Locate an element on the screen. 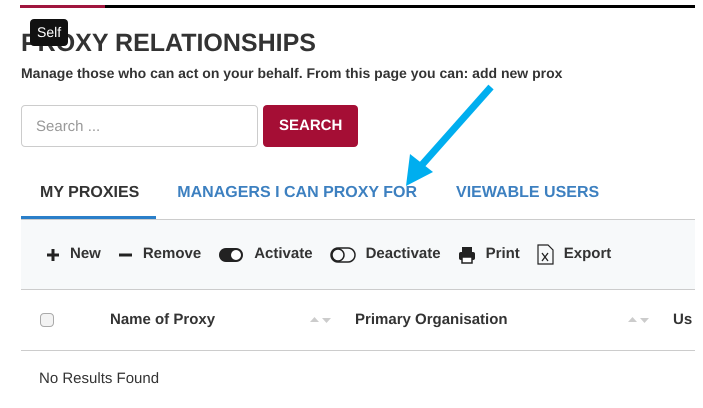 The image size is (703, 408). column-header: Us is located at coordinates (682, 320).